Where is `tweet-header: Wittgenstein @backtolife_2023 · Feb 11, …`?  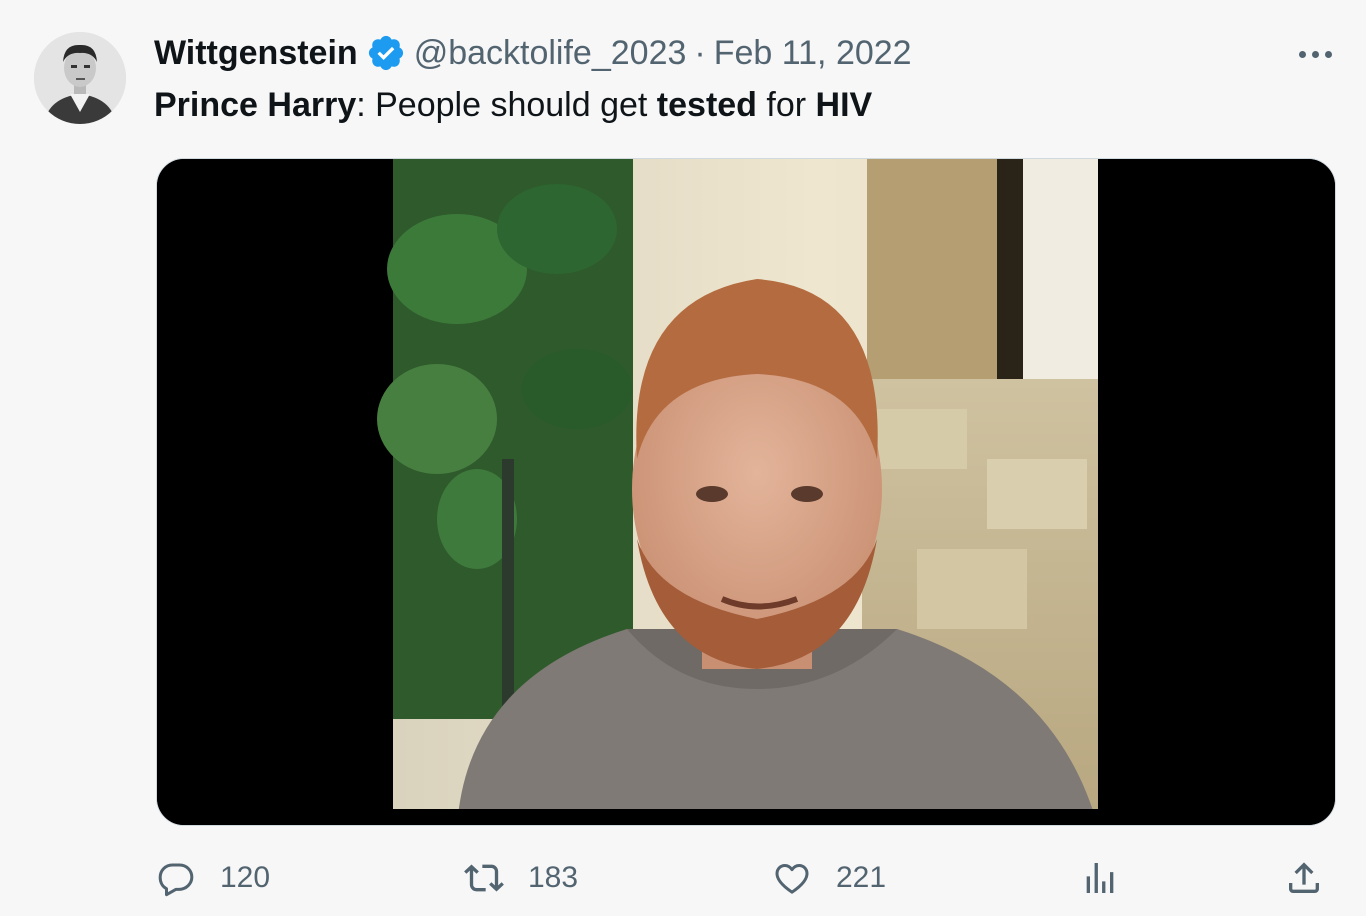 tweet-header: Wittgenstein @backtolife_2023 · Feb 11, … is located at coordinates (533, 53).